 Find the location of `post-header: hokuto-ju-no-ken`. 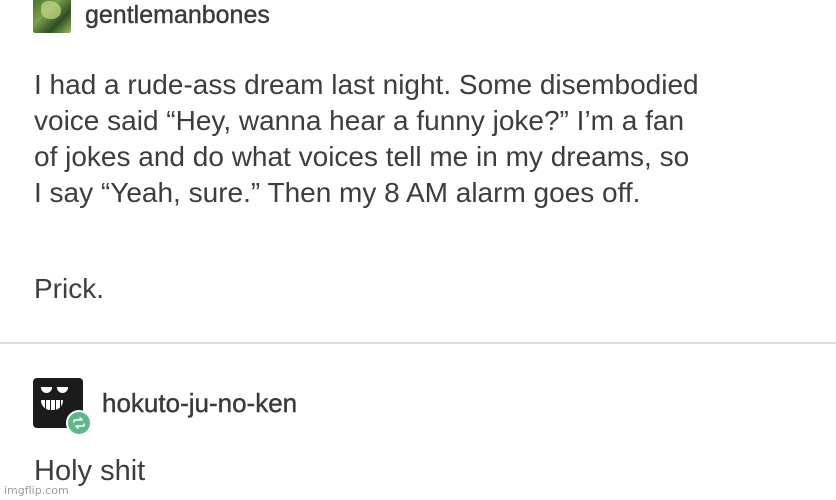

post-header: hokuto-ju-no-ken is located at coordinates (165, 407).